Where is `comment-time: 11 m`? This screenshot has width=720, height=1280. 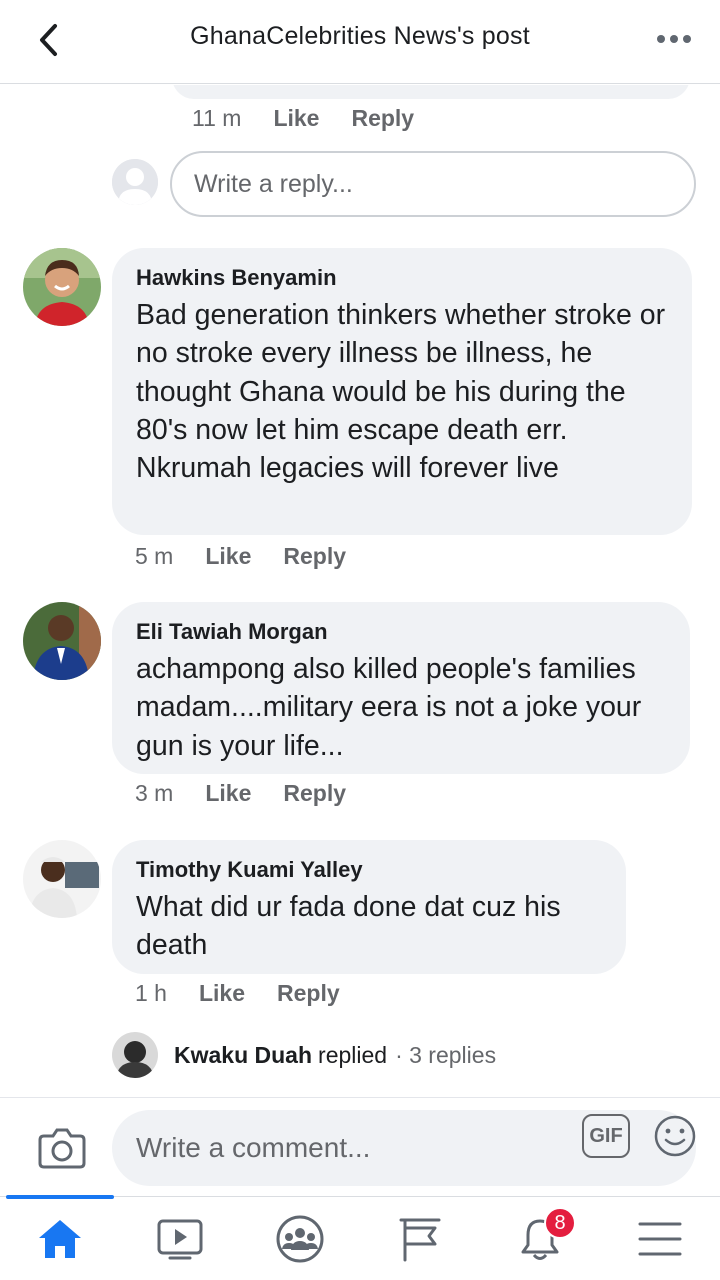
comment-time: 11 m is located at coordinates (217, 118).